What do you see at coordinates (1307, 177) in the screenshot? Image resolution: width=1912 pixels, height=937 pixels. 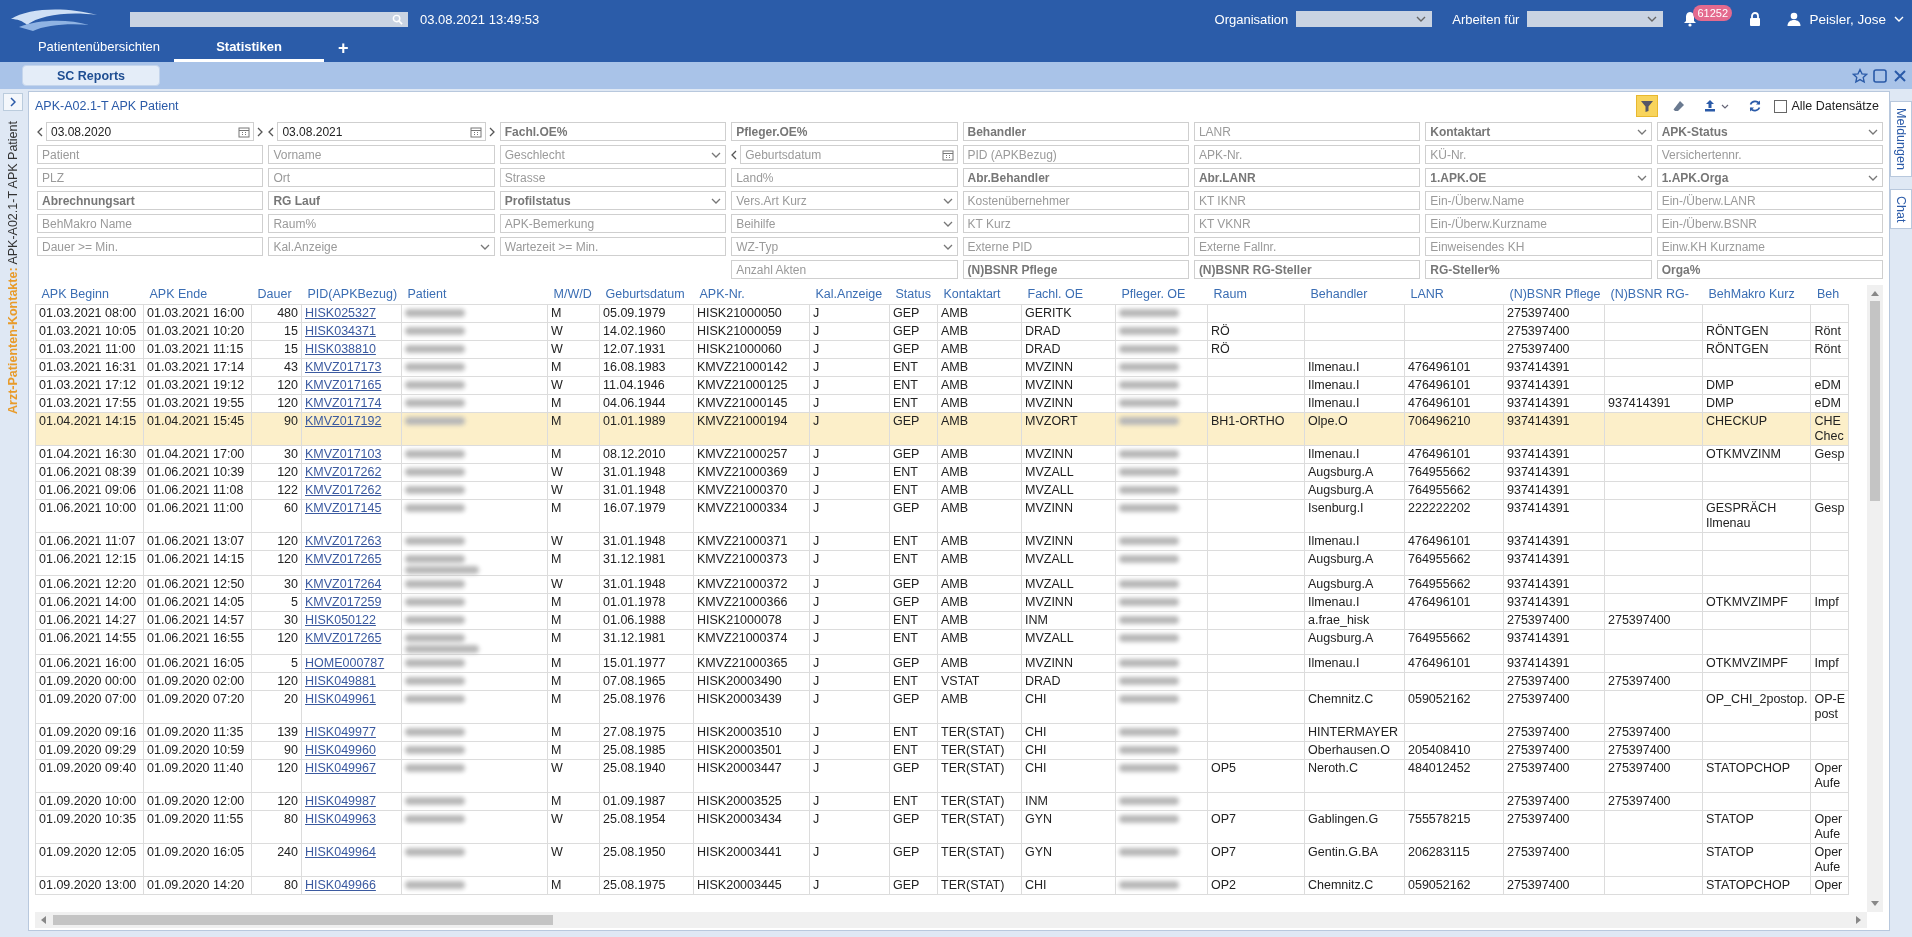 I see `input-field: Abr.LANR` at bounding box center [1307, 177].